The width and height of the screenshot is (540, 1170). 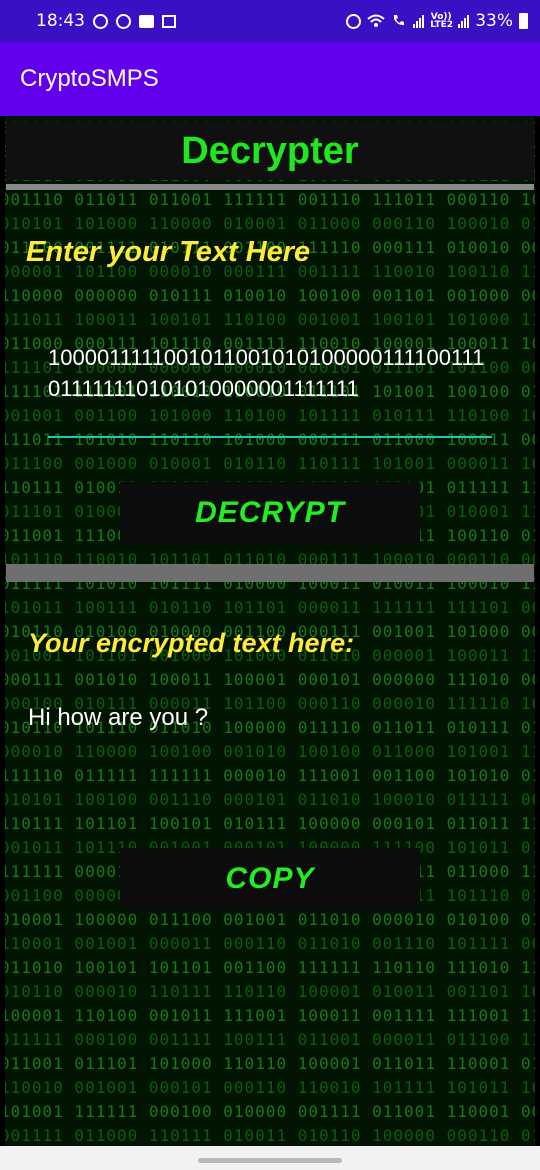 What do you see at coordinates (270, 879) in the screenshot?
I see `copy-button: COPY` at bounding box center [270, 879].